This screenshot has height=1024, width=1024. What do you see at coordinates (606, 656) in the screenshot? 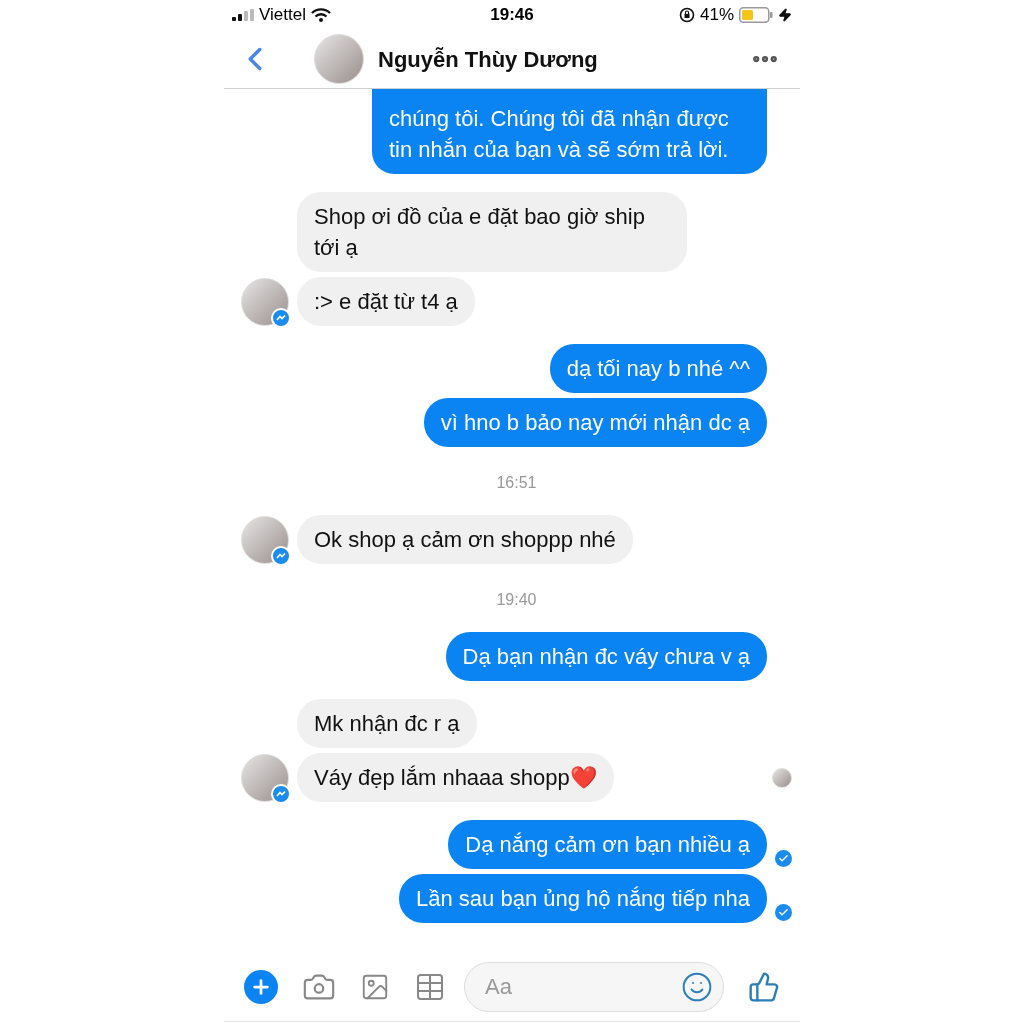
I see `sent-message-bubble: Dạ bạn nhận đc váy chưa v ạ` at bounding box center [606, 656].